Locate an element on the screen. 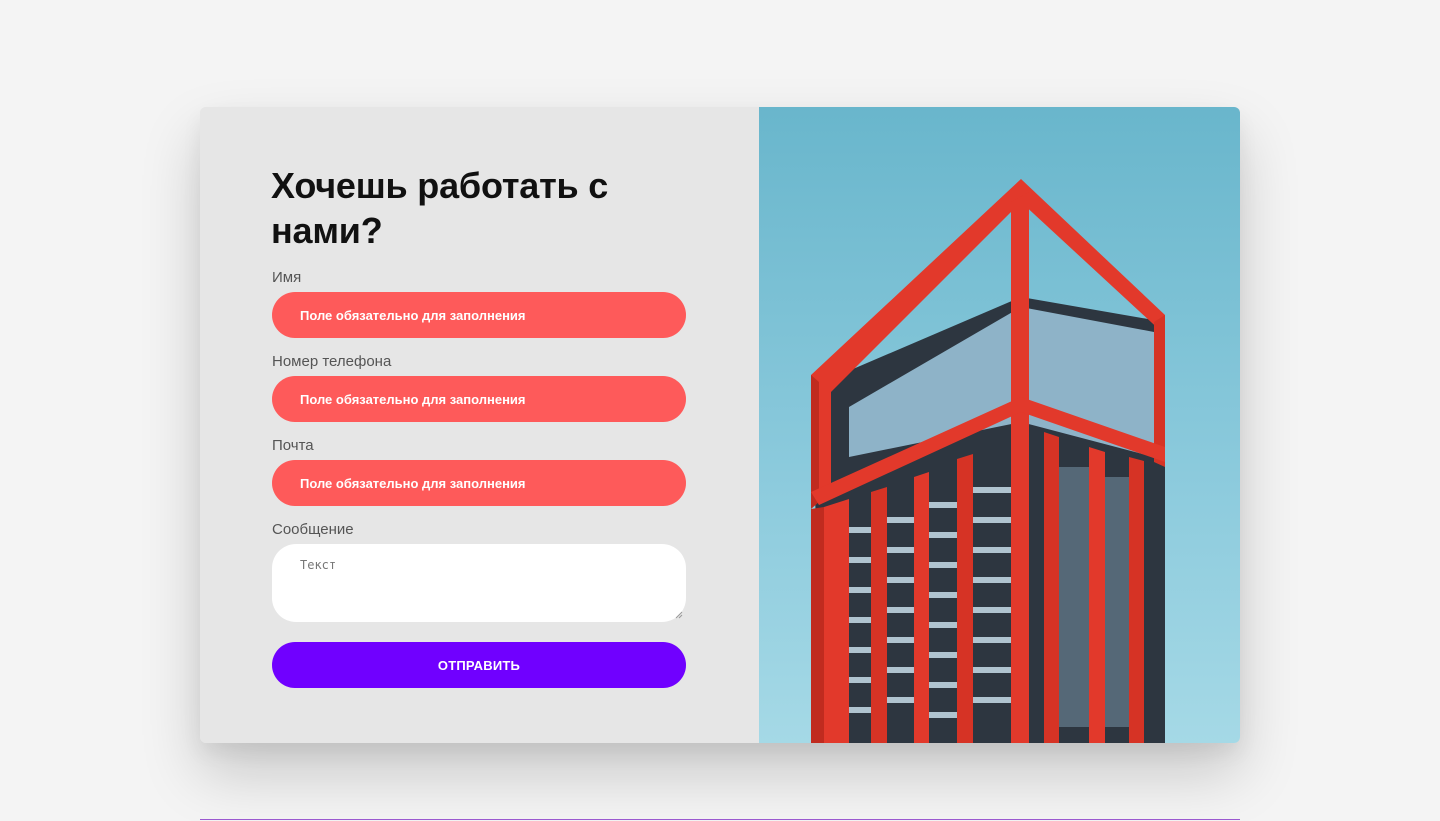 Image resolution: width=1440 pixels, height=821 pixels. form-title: Хочешь работать с нами? is located at coordinates (440, 208).